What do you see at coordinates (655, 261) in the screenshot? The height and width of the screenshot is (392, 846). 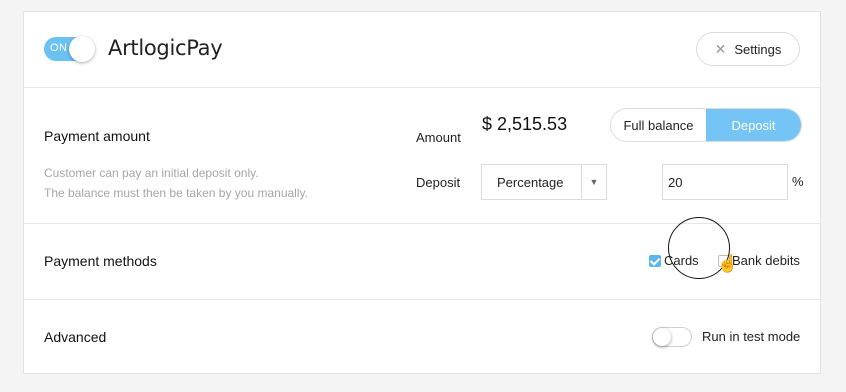 I see `cards-checkbox` at bounding box center [655, 261].